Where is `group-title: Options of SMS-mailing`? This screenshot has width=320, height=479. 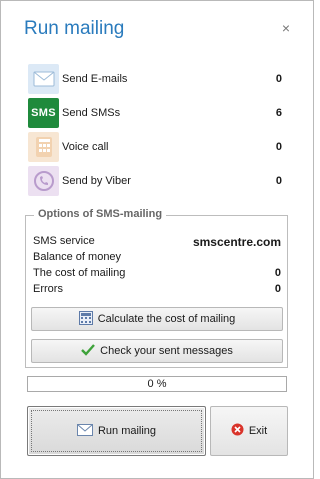
group-title: Options of SMS-mailing is located at coordinates (100, 214).